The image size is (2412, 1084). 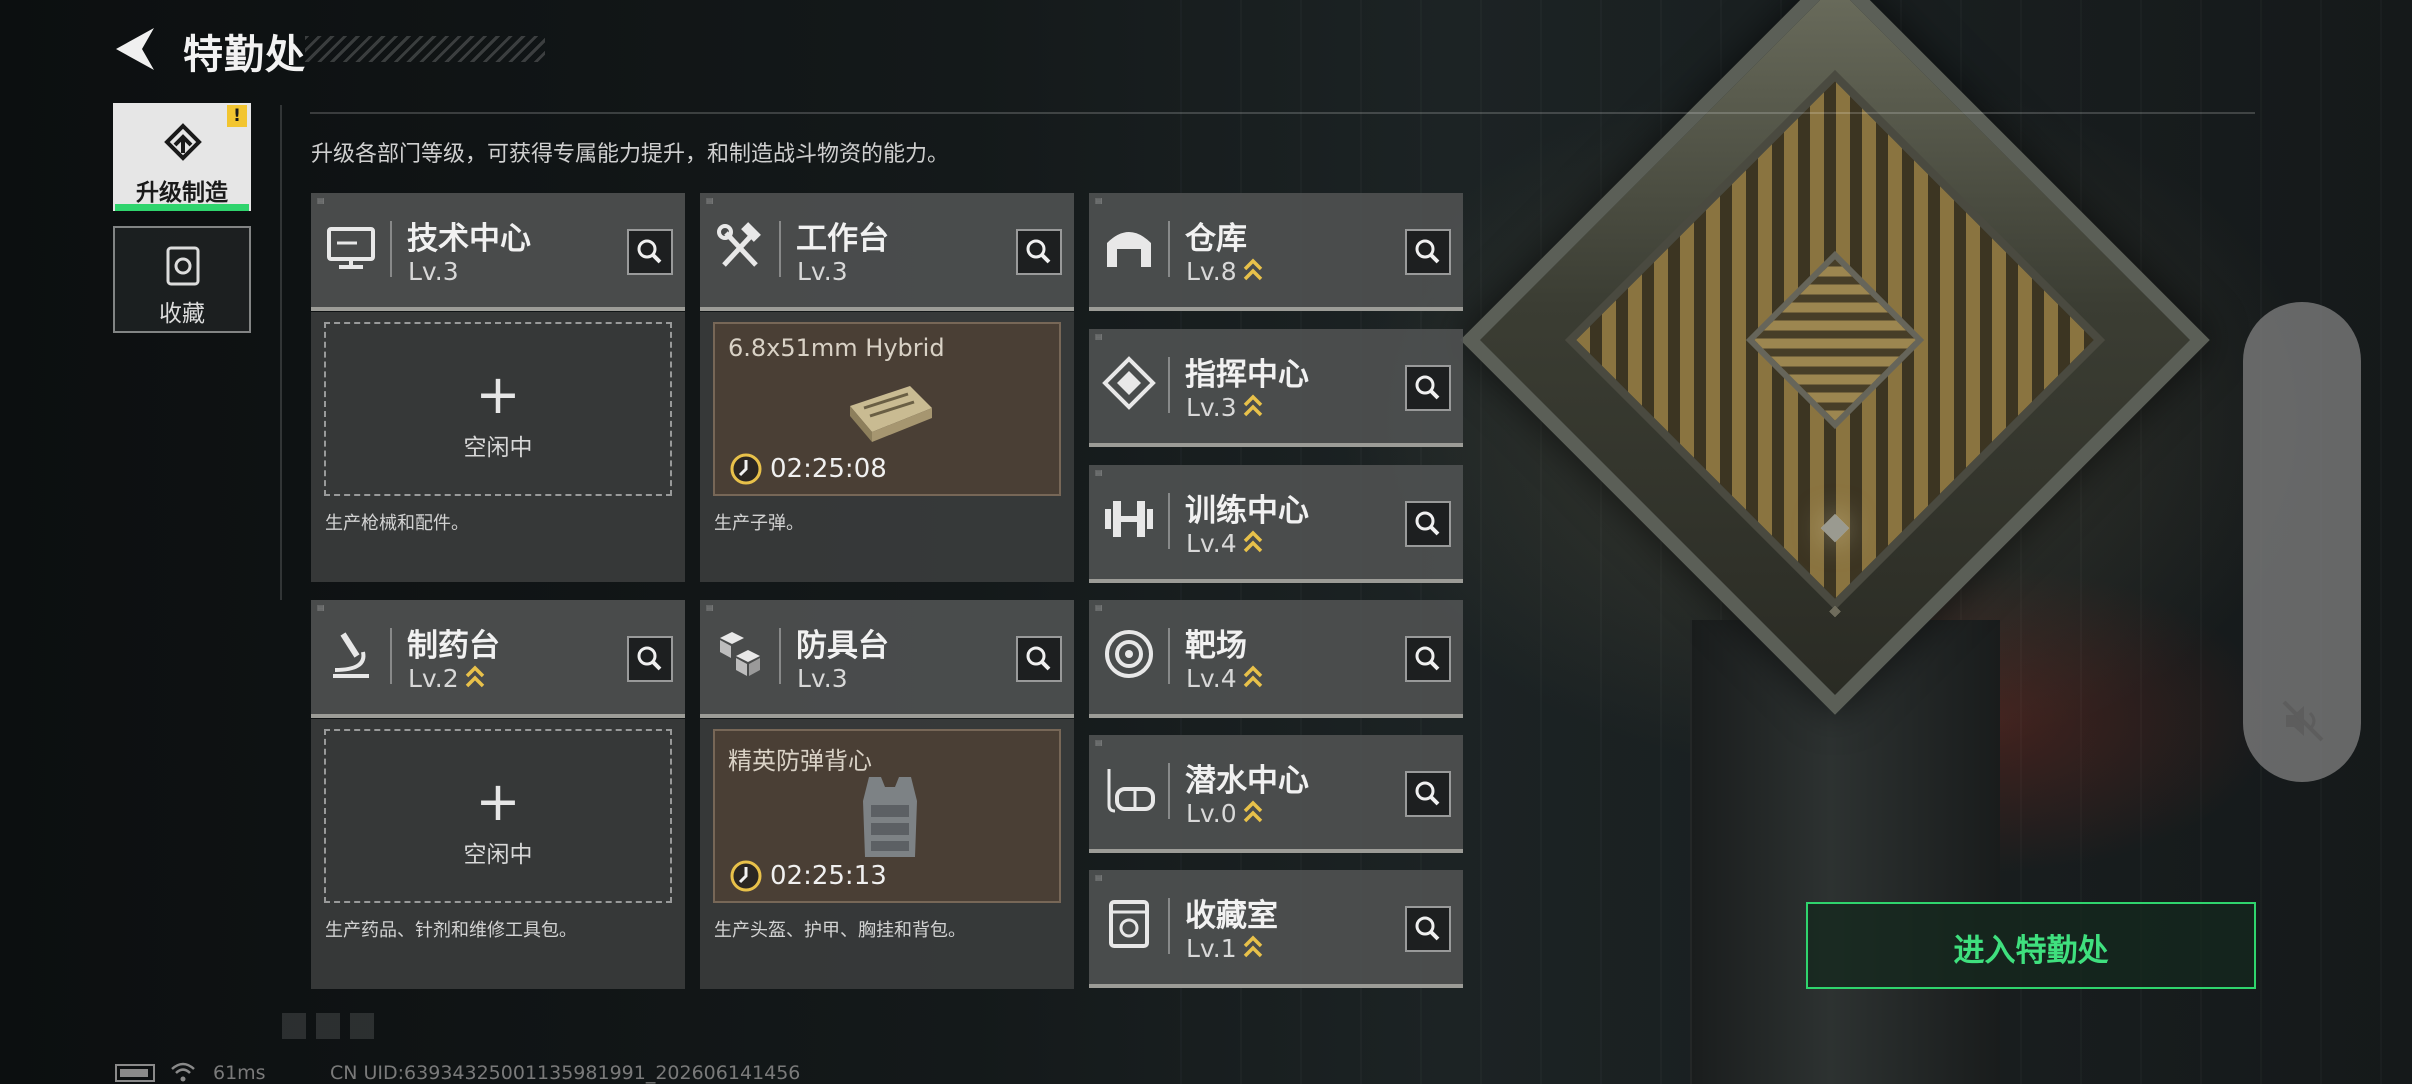 What do you see at coordinates (397, 523) in the screenshot?
I see `dept-description: 生产枪械和配件。` at bounding box center [397, 523].